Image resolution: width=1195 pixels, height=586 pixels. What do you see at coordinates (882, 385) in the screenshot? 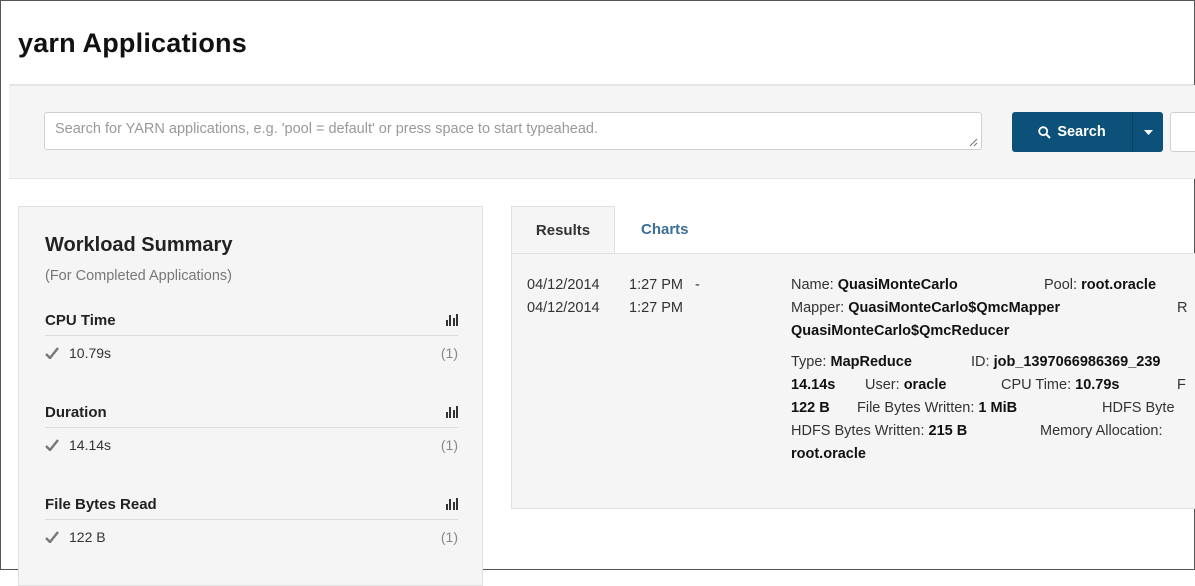
I see `user-label: User:` at bounding box center [882, 385].